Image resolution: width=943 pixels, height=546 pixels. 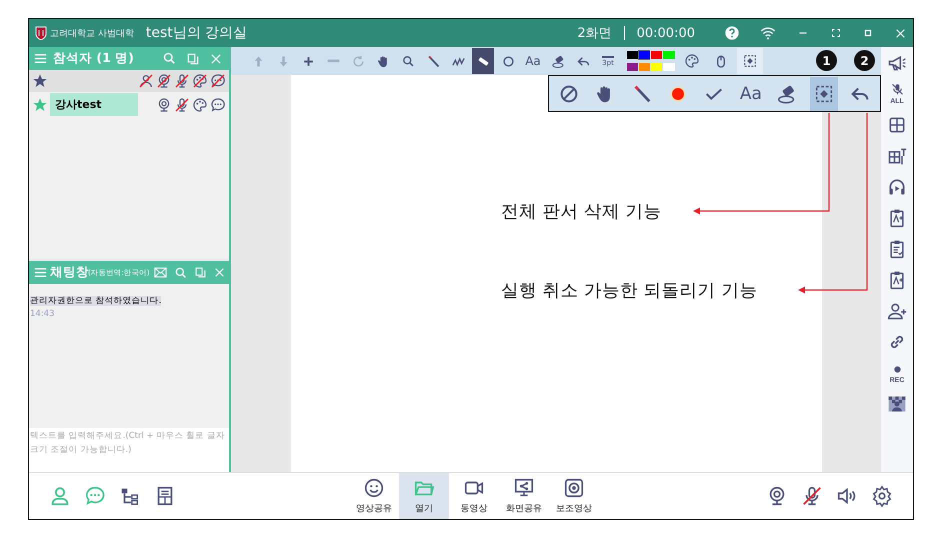 What do you see at coordinates (629, 291) in the screenshot?
I see `callout-text: 실행 취소 가능한 되돌리기 기능` at bounding box center [629, 291].